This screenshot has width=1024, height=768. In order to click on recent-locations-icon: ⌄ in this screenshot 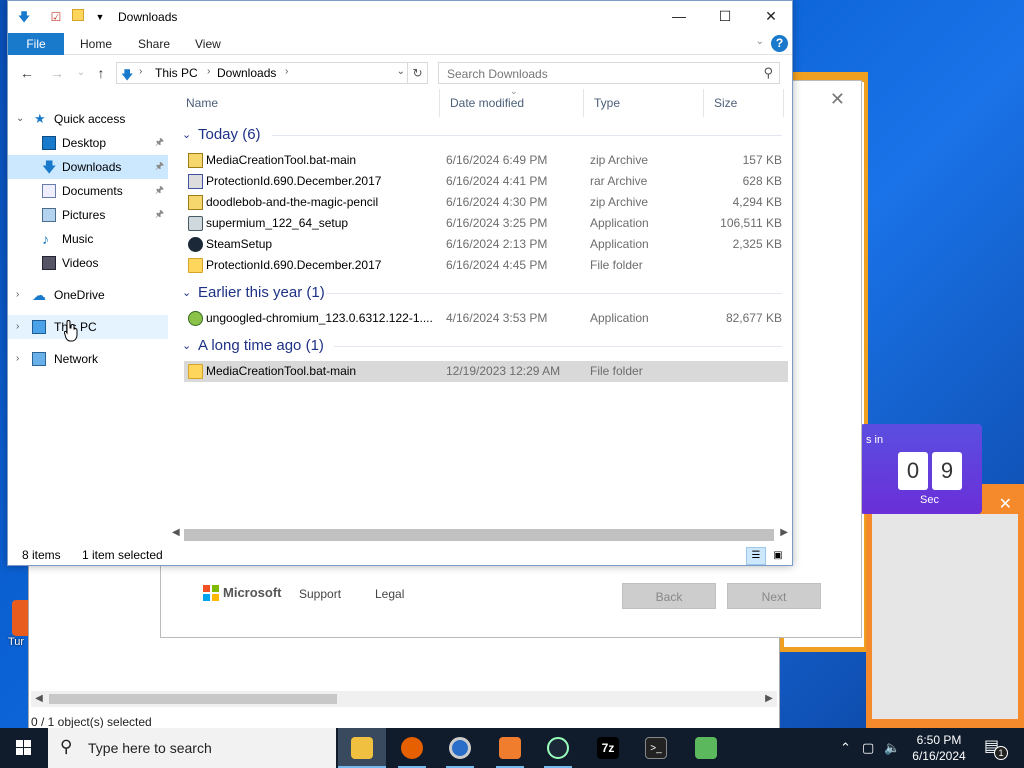, I will do `click(81, 73)`.